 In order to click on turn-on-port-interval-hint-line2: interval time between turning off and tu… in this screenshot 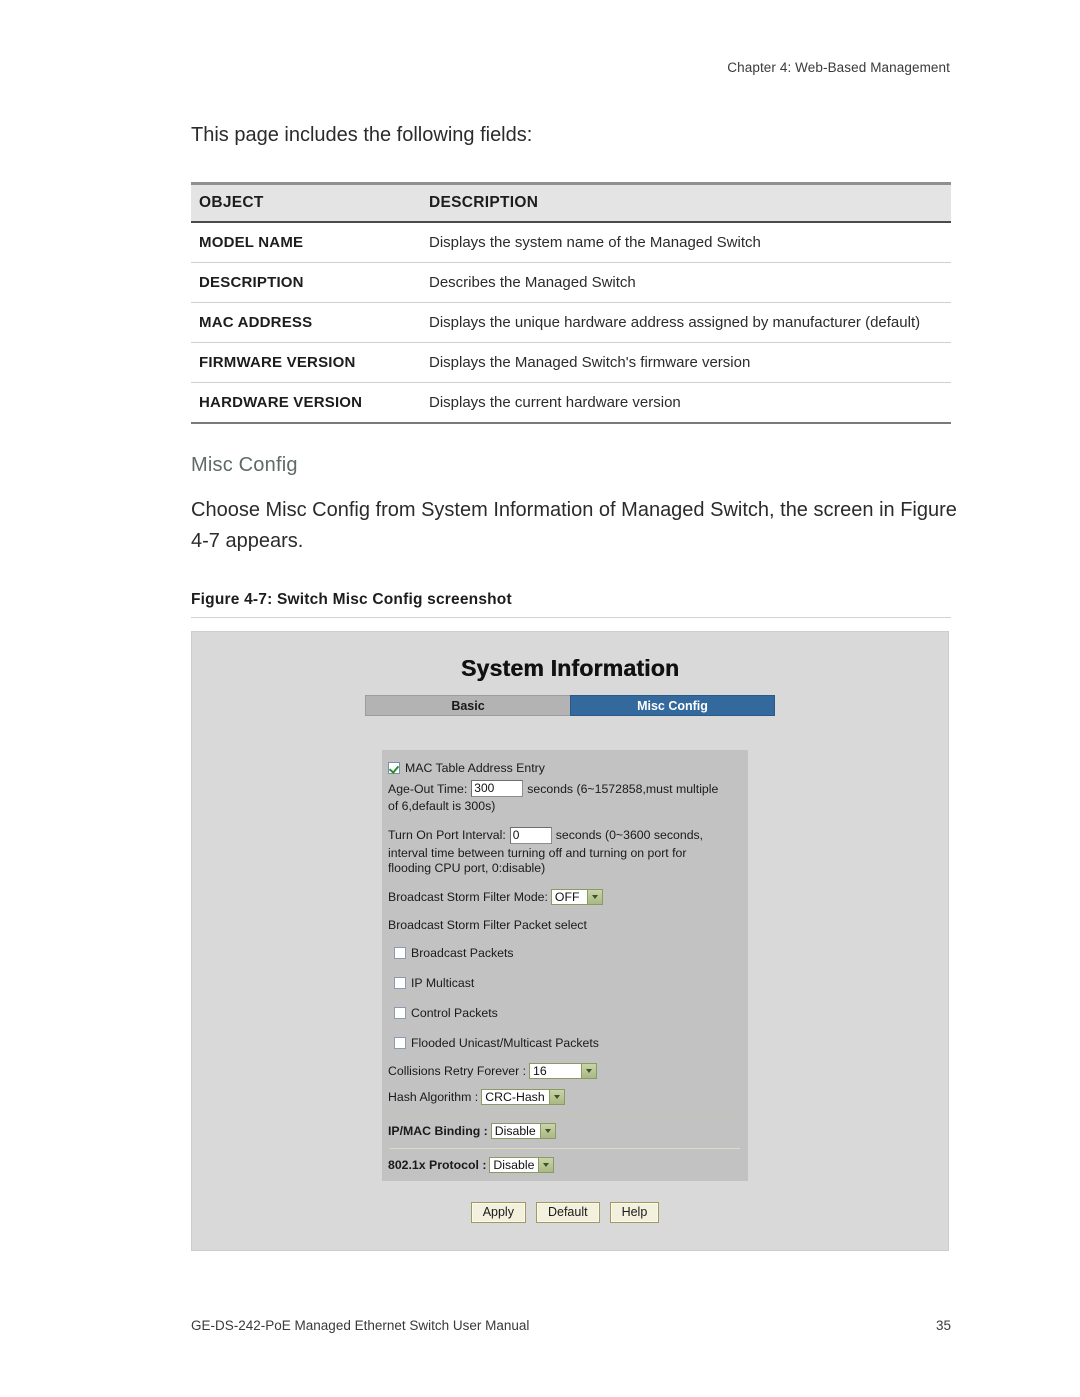, I will do `click(537, 852)`.